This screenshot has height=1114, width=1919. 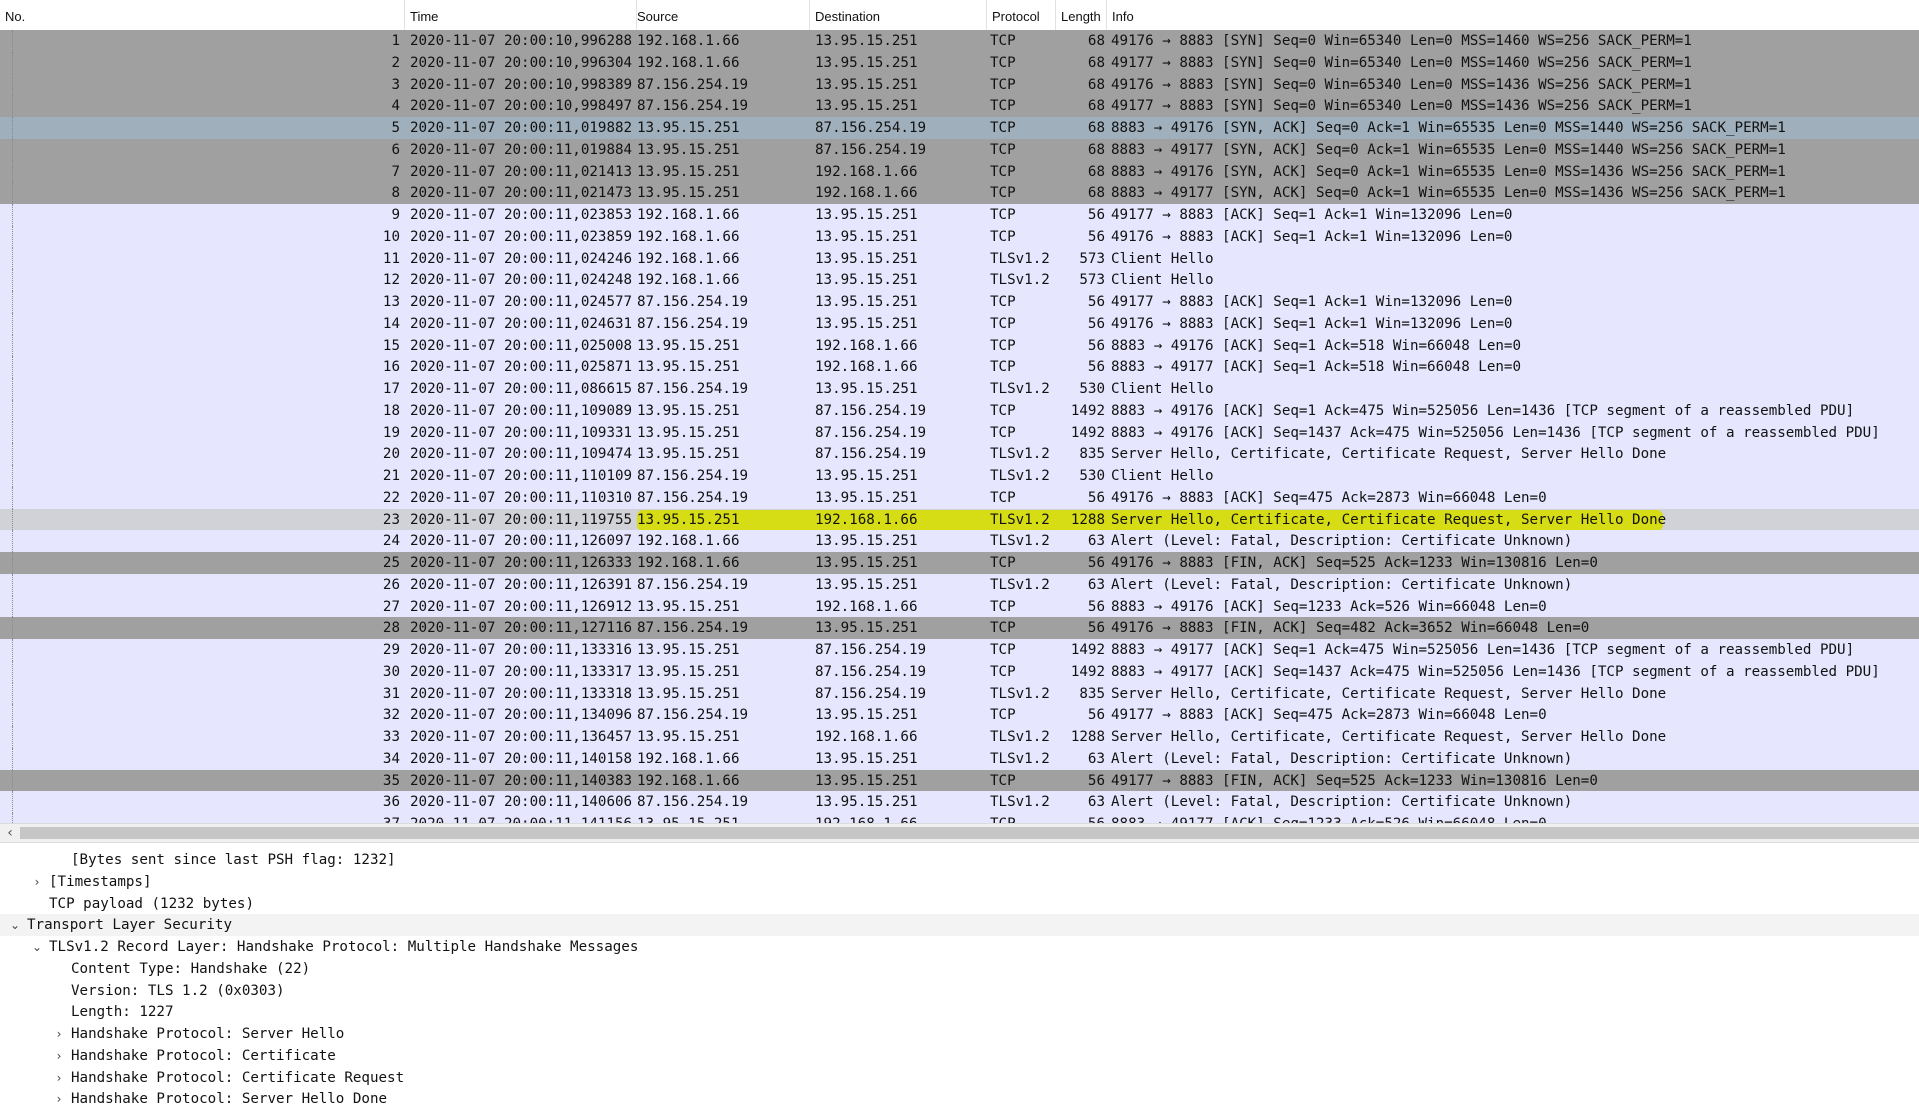 What do you see at coordinates (1096, 584) in the screenshot?
I see `cell-length: 63` at bounding box center [1096, 584].